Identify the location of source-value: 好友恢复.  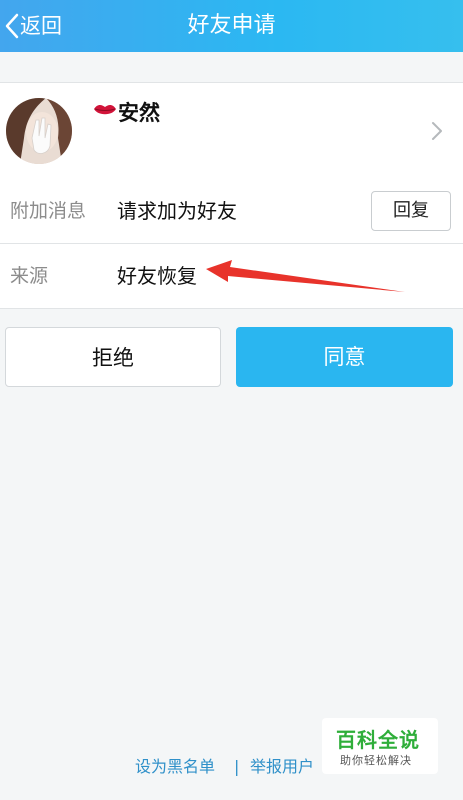
(157, 276).